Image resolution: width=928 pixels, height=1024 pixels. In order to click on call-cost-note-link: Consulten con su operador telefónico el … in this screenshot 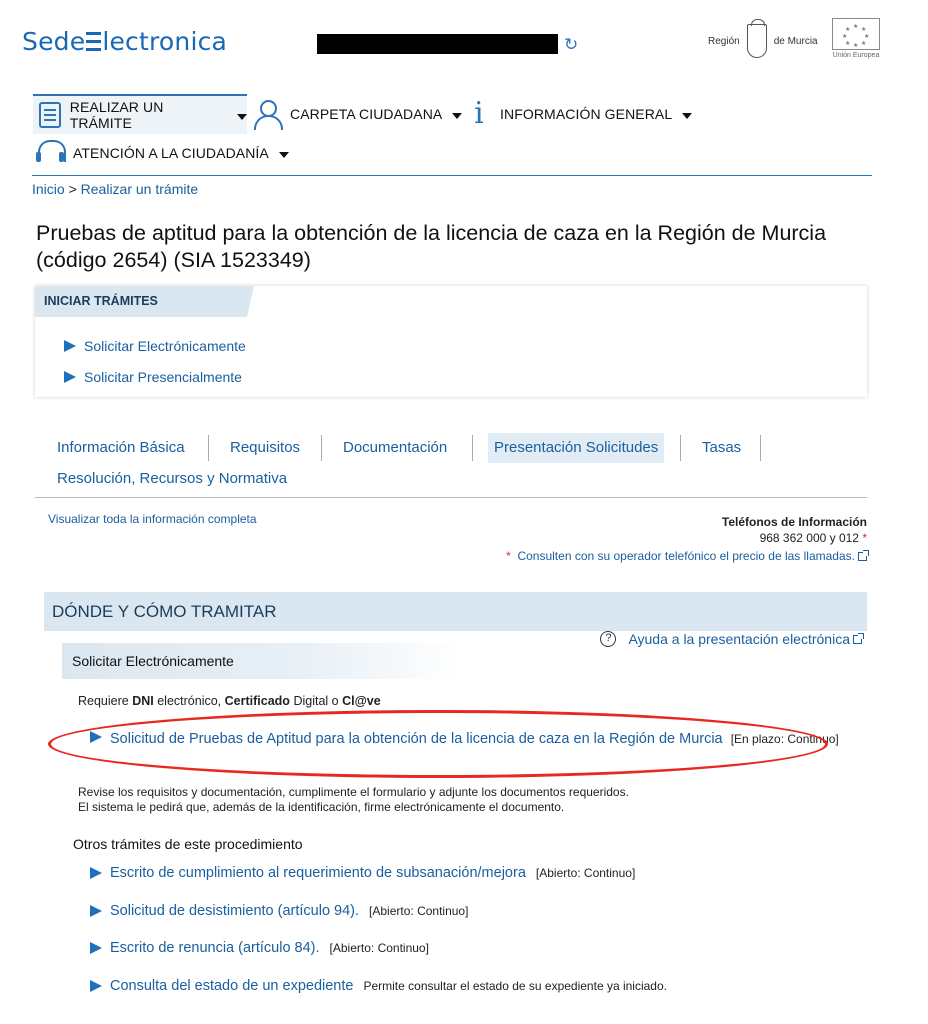, I will do `click(686, 556)`.